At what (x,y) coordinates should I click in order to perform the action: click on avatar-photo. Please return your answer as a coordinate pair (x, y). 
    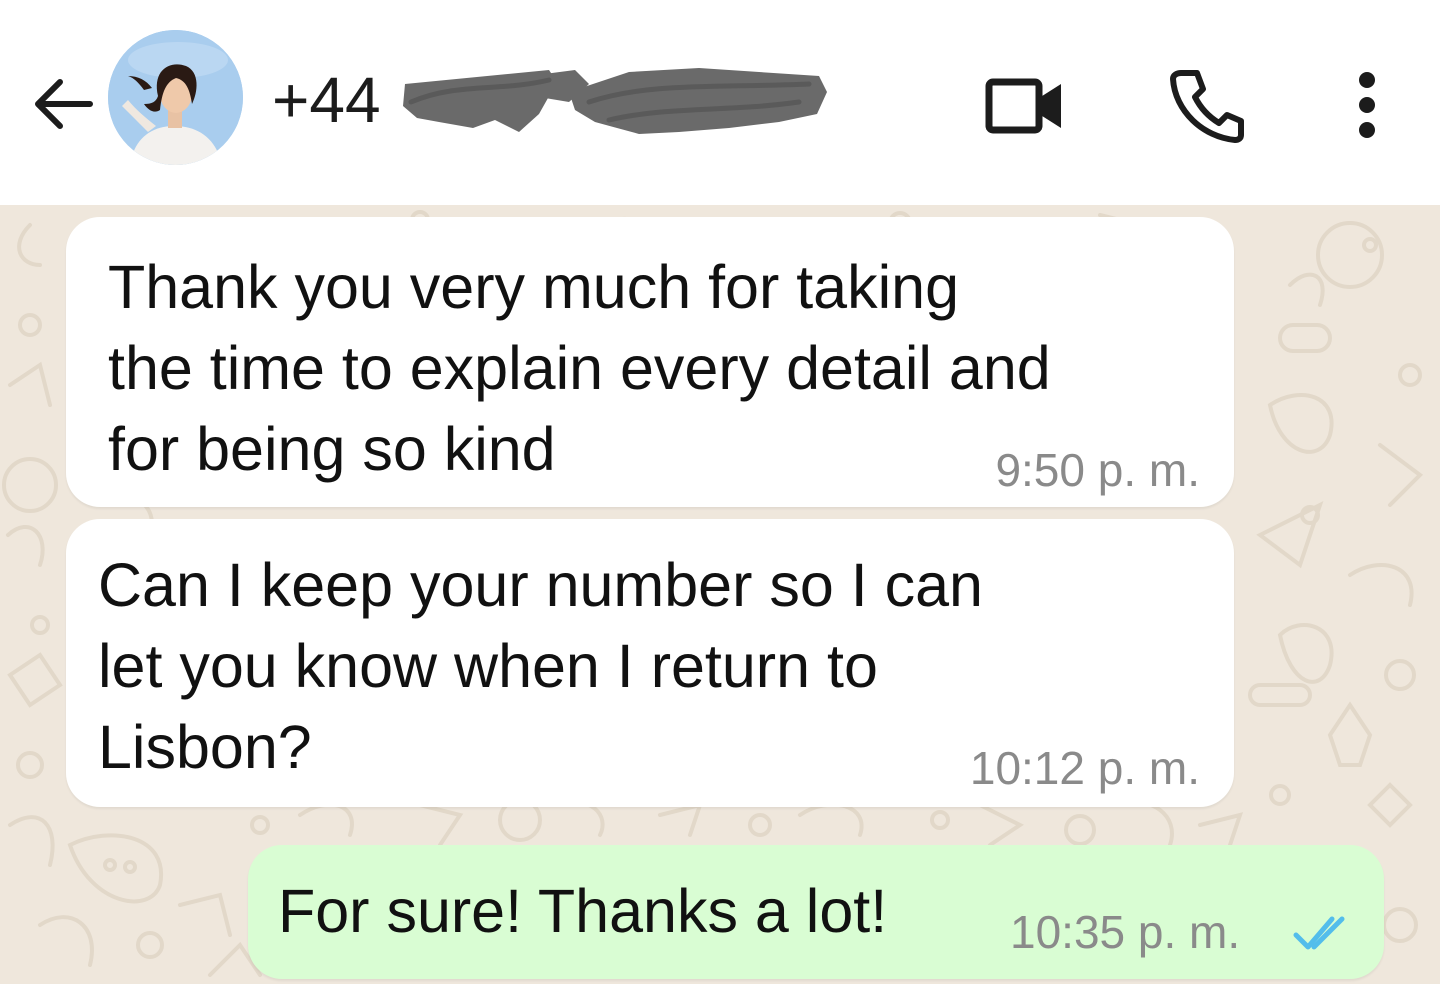
    Looking at the image, I should click on (175, 97).